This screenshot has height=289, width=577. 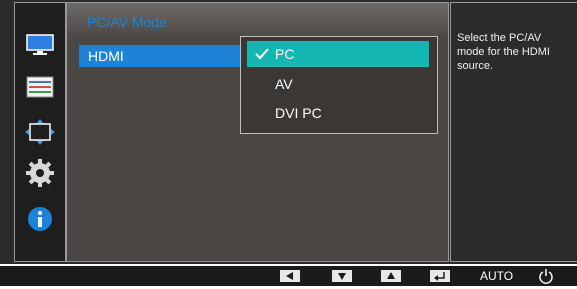 I want to click on option-dvi-pc: DVI PC, so click(x=338, y=113).